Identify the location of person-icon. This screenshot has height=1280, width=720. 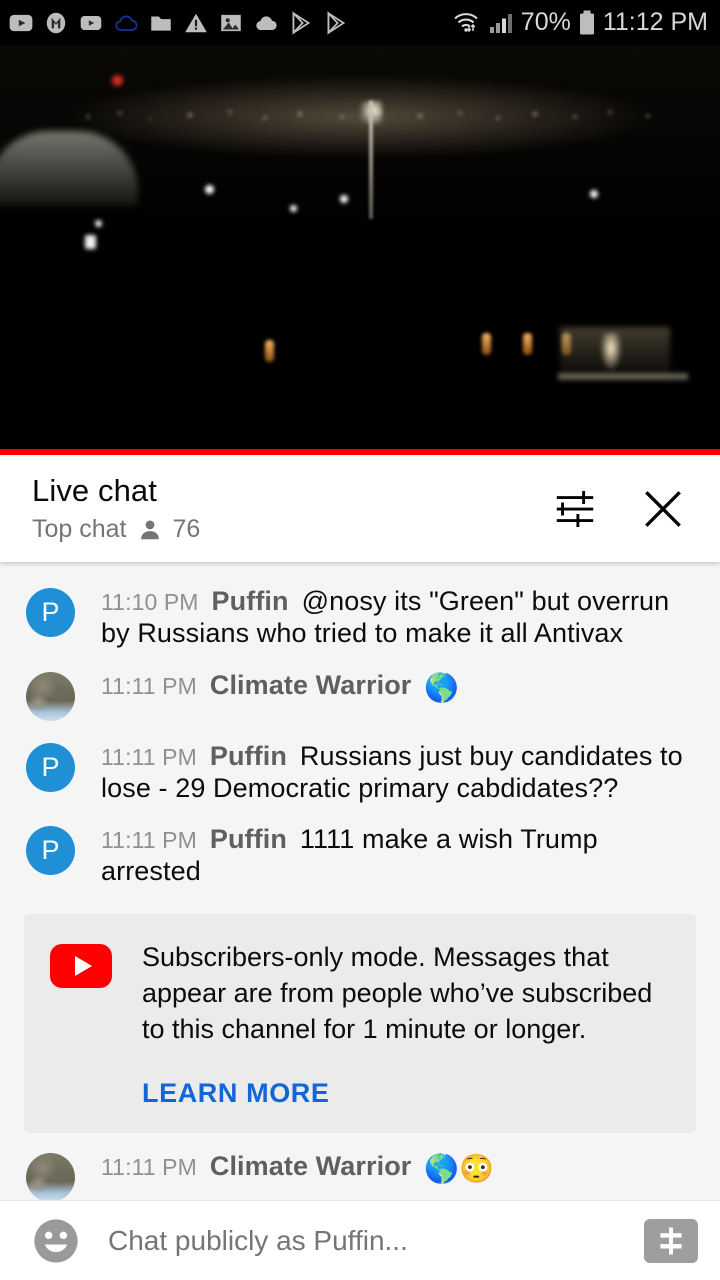
(149, 529).